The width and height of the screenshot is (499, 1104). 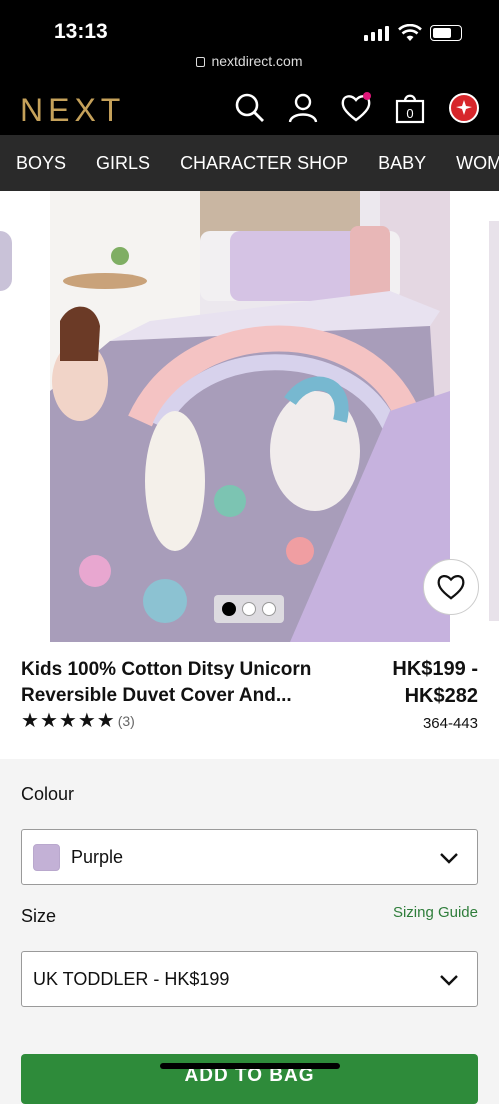 What do you see at coordinates (464, 108) in the screenshot?
I see `region-flag-icon` at bounding box center [464, 108].